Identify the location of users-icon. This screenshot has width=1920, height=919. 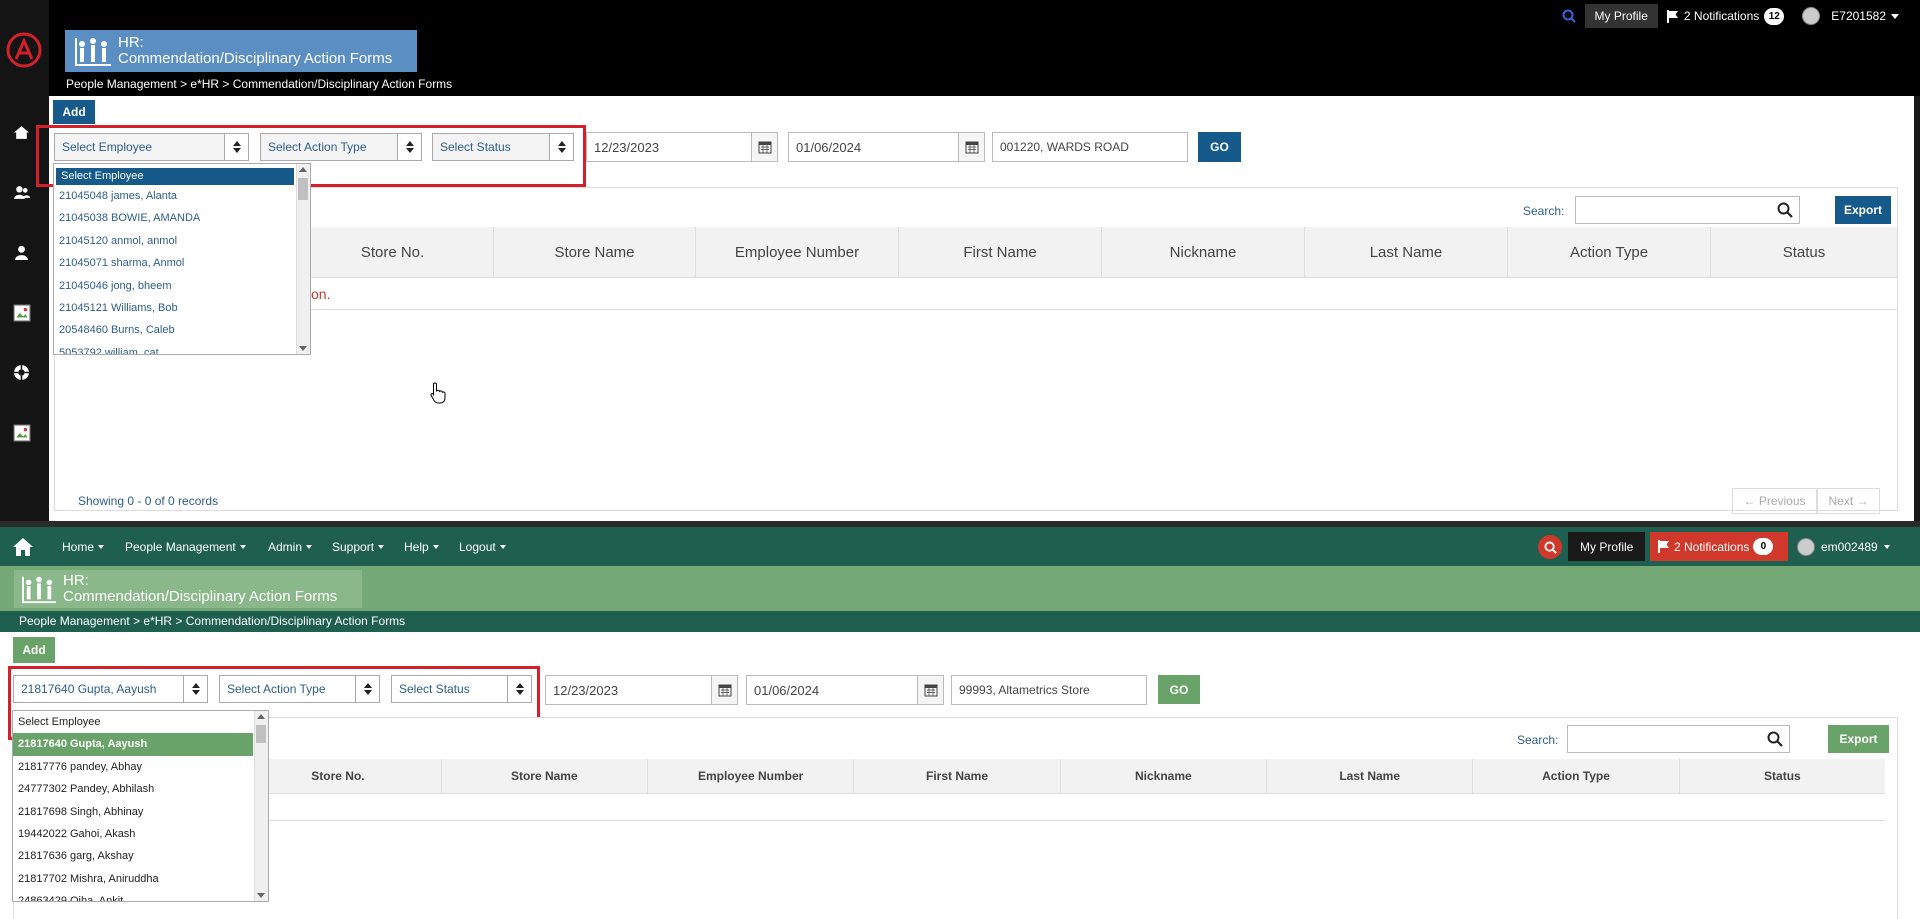
(21, 192).